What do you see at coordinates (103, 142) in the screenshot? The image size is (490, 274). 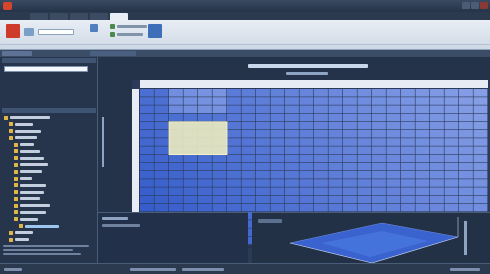 I see `row-axis-label` at bounding box center [103, 142].